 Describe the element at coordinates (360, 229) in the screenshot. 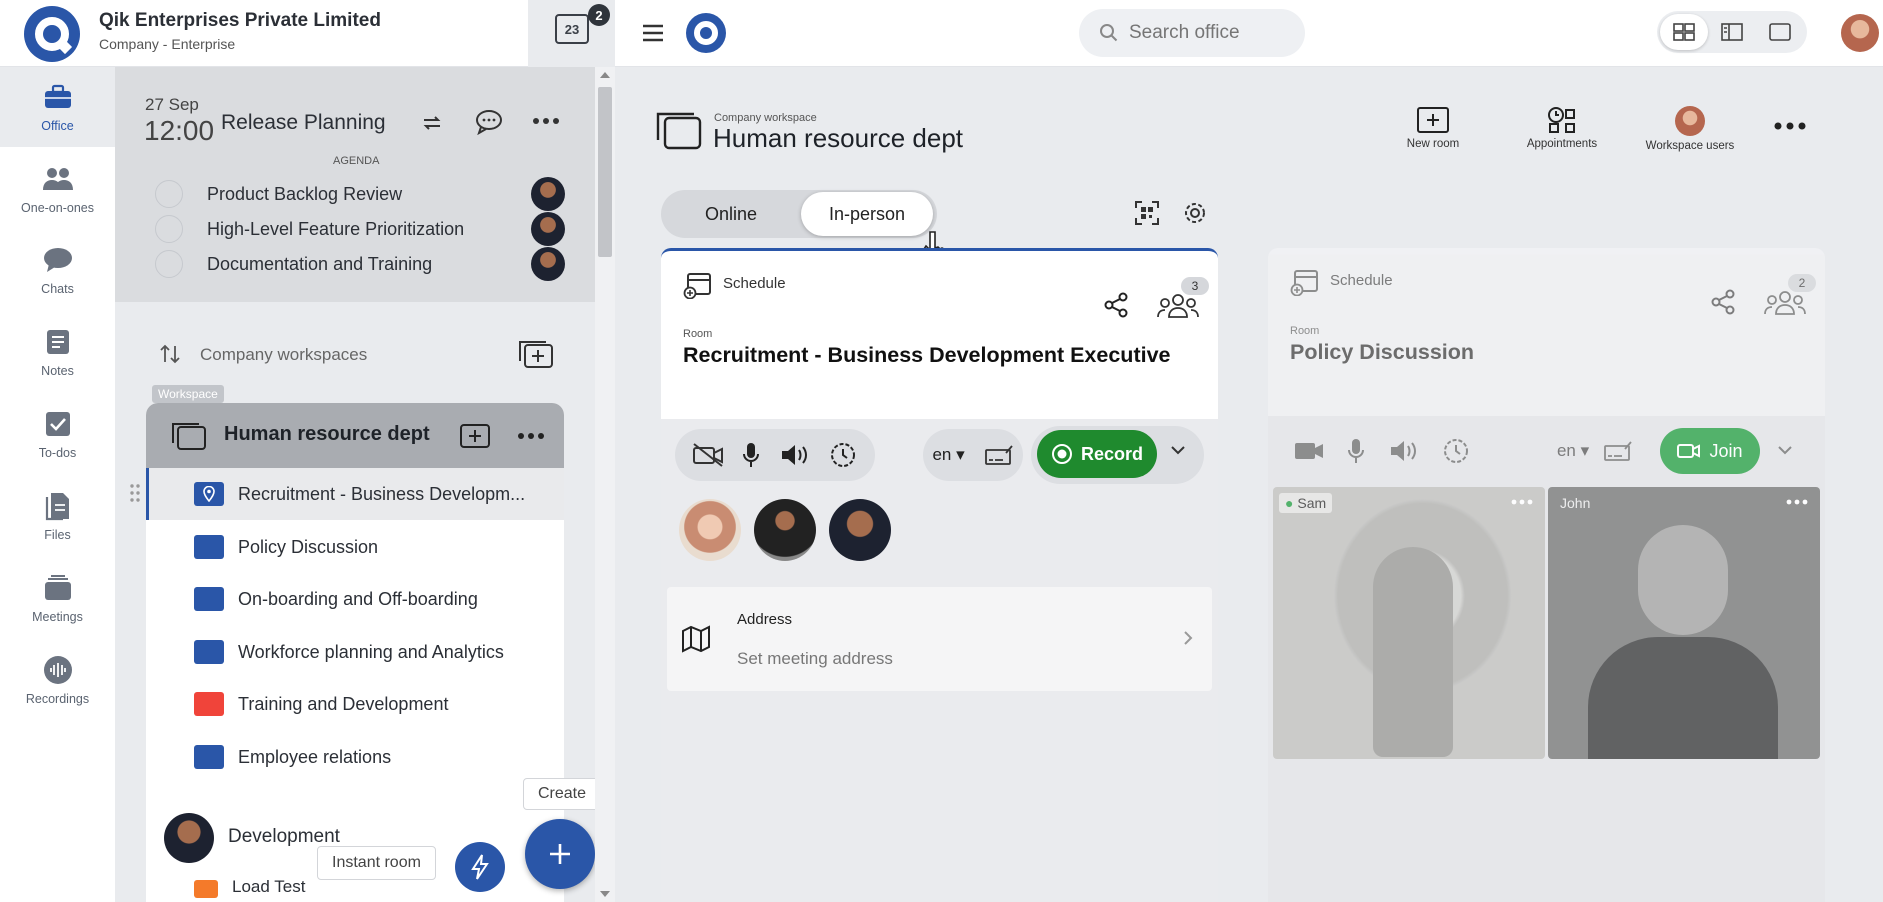

I see `agenda-item: High-Level Feature Prioritization` at that location.